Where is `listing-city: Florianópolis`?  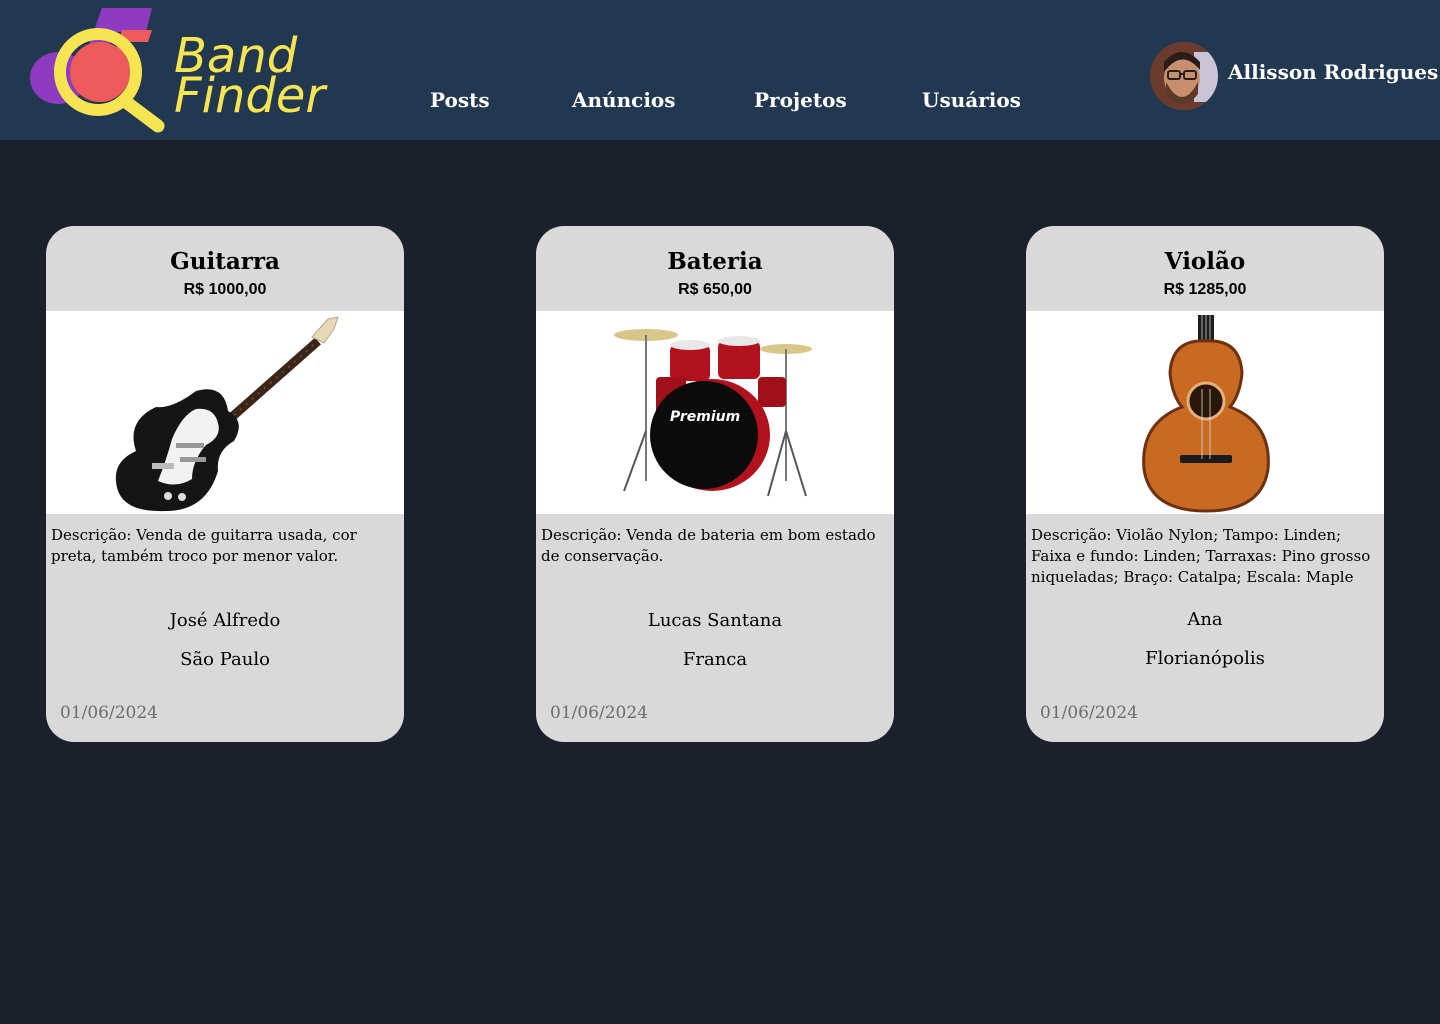
listing-city: Florianópolis is located at coordinates (1205, 658).